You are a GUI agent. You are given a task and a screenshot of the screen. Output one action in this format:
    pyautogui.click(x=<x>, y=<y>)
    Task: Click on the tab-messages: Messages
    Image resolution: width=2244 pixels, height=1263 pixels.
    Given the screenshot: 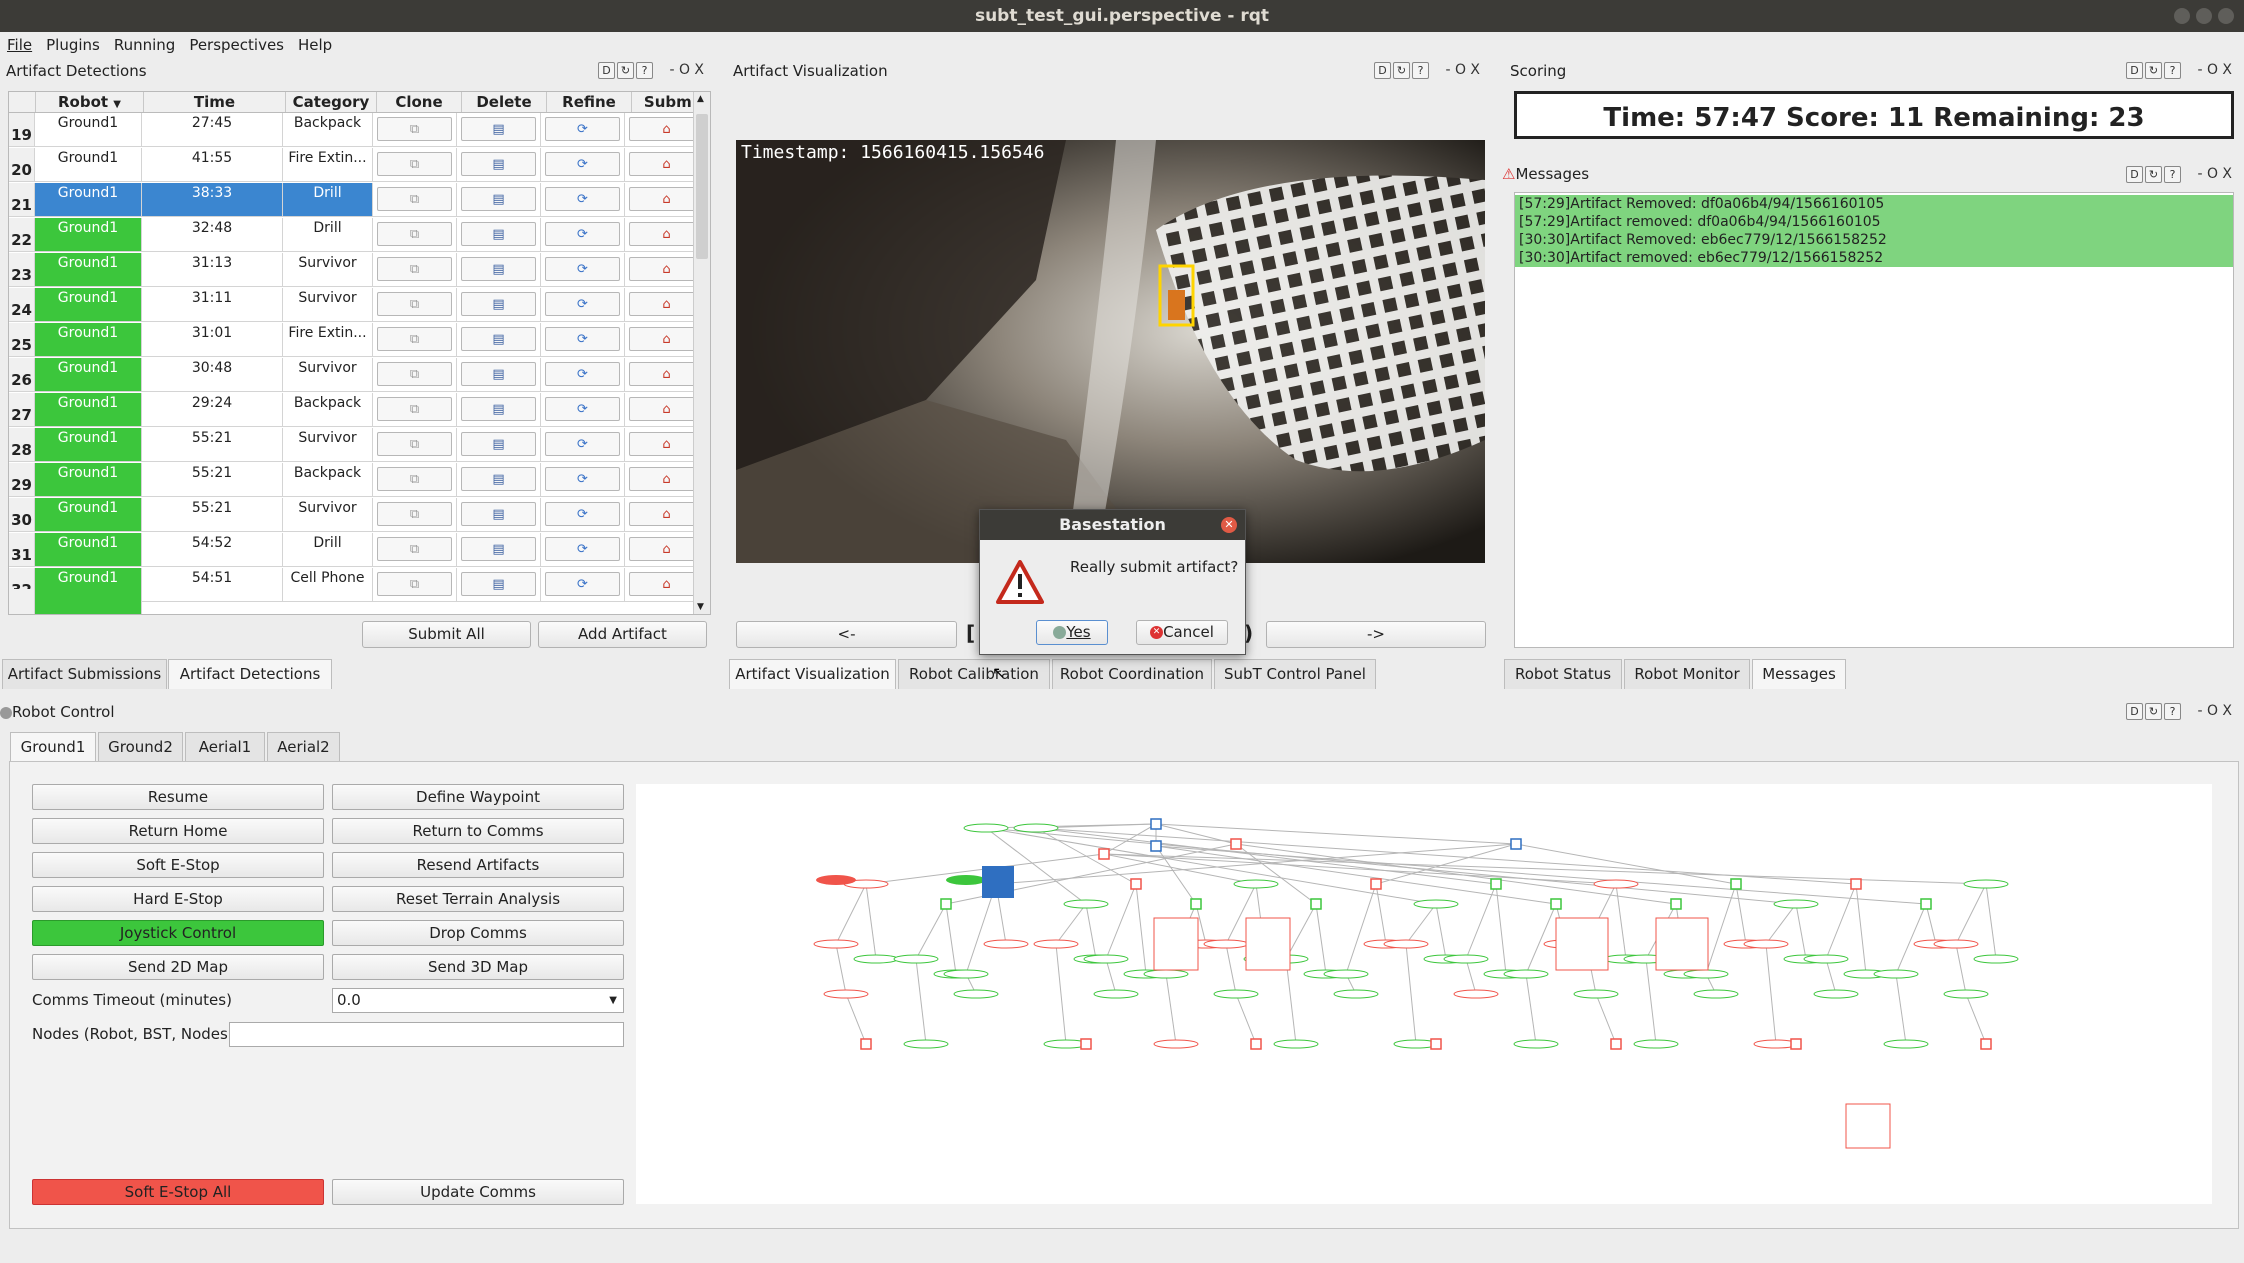 What is the action you would take?
    pyautogui.click(x=1799, y=674)
    